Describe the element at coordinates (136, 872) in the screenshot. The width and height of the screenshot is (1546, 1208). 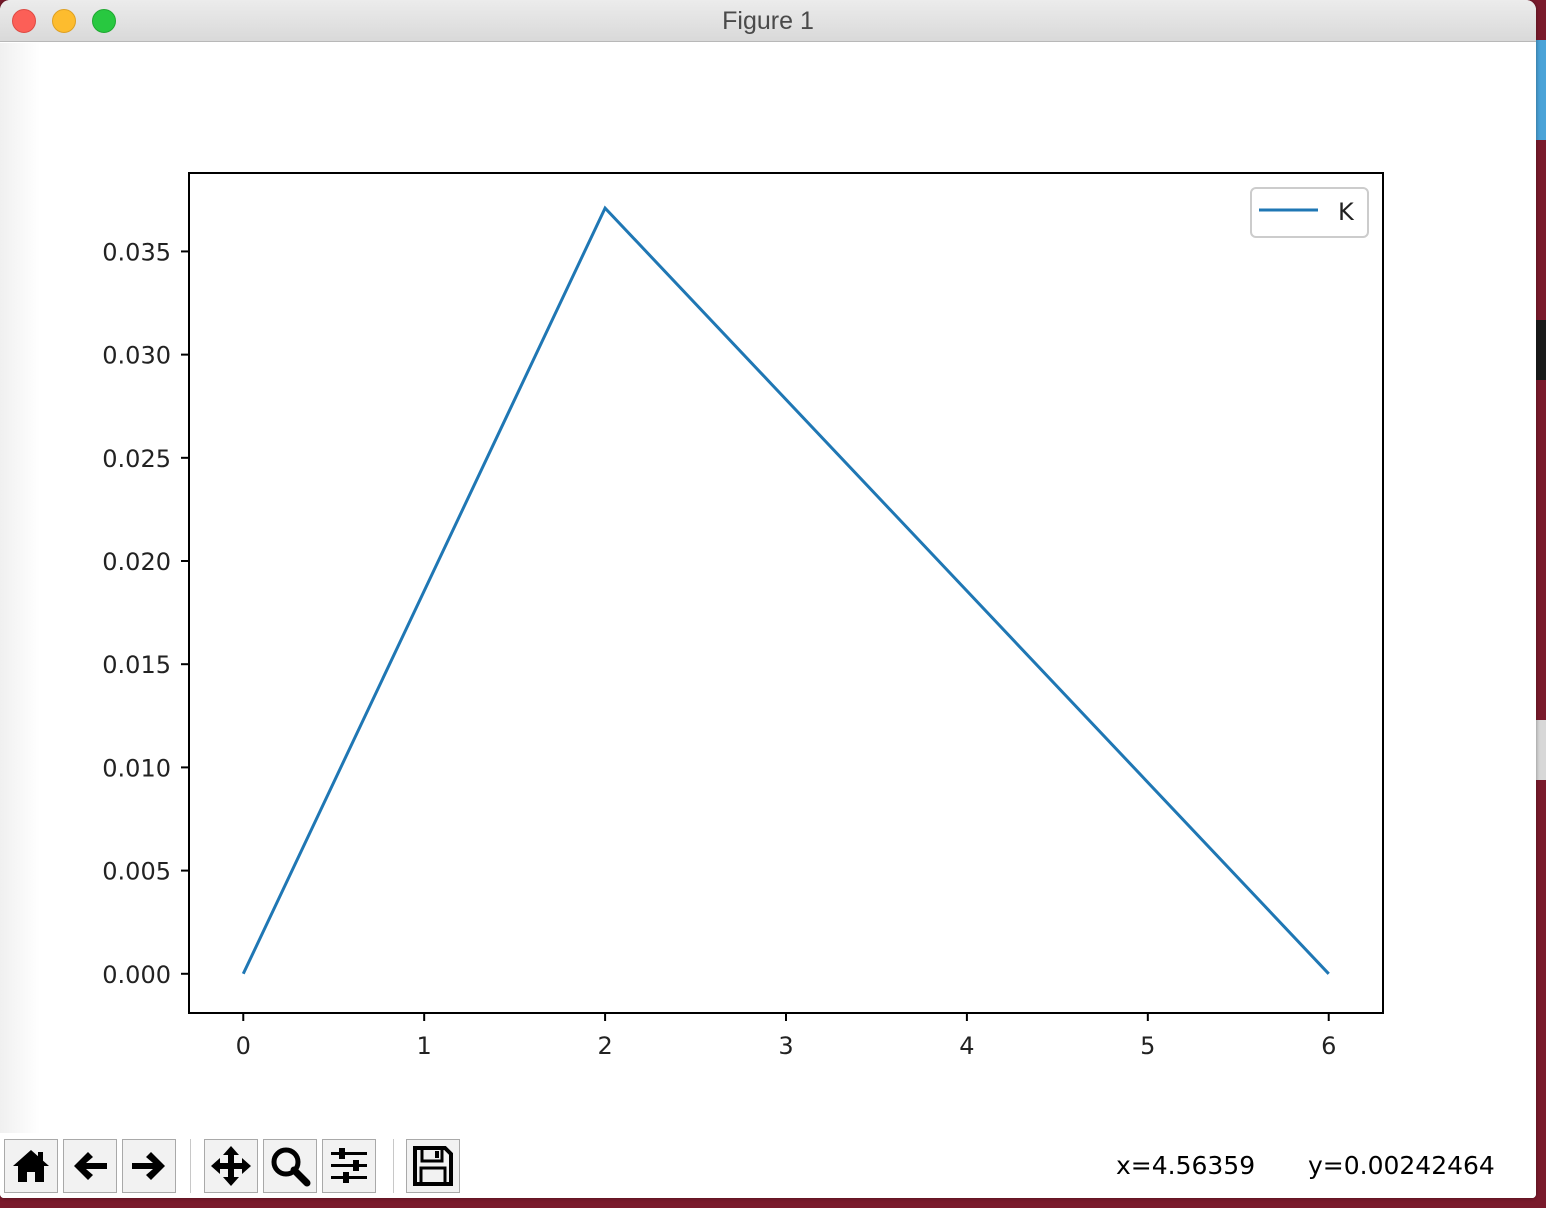
I see `y-tick-label: 0.005` at that location.